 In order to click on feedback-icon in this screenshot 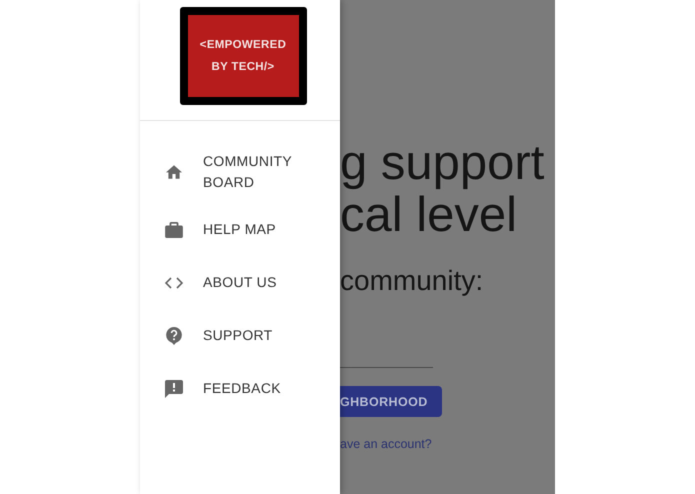, I will do `click(174, 389)`.